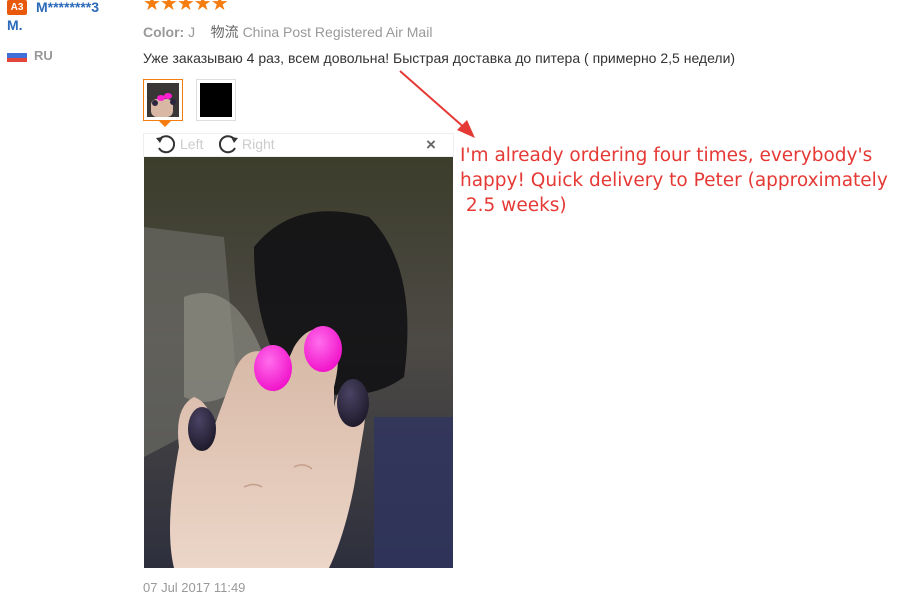 This screenshot has height=604, width=914. I want to click on rotate-right-button: Right, so click(245, 144).